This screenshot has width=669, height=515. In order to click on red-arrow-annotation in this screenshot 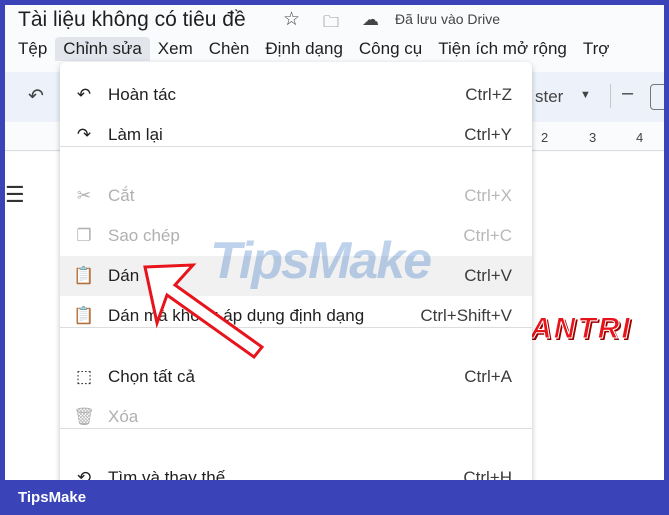, I will do `click(204, 311)`.